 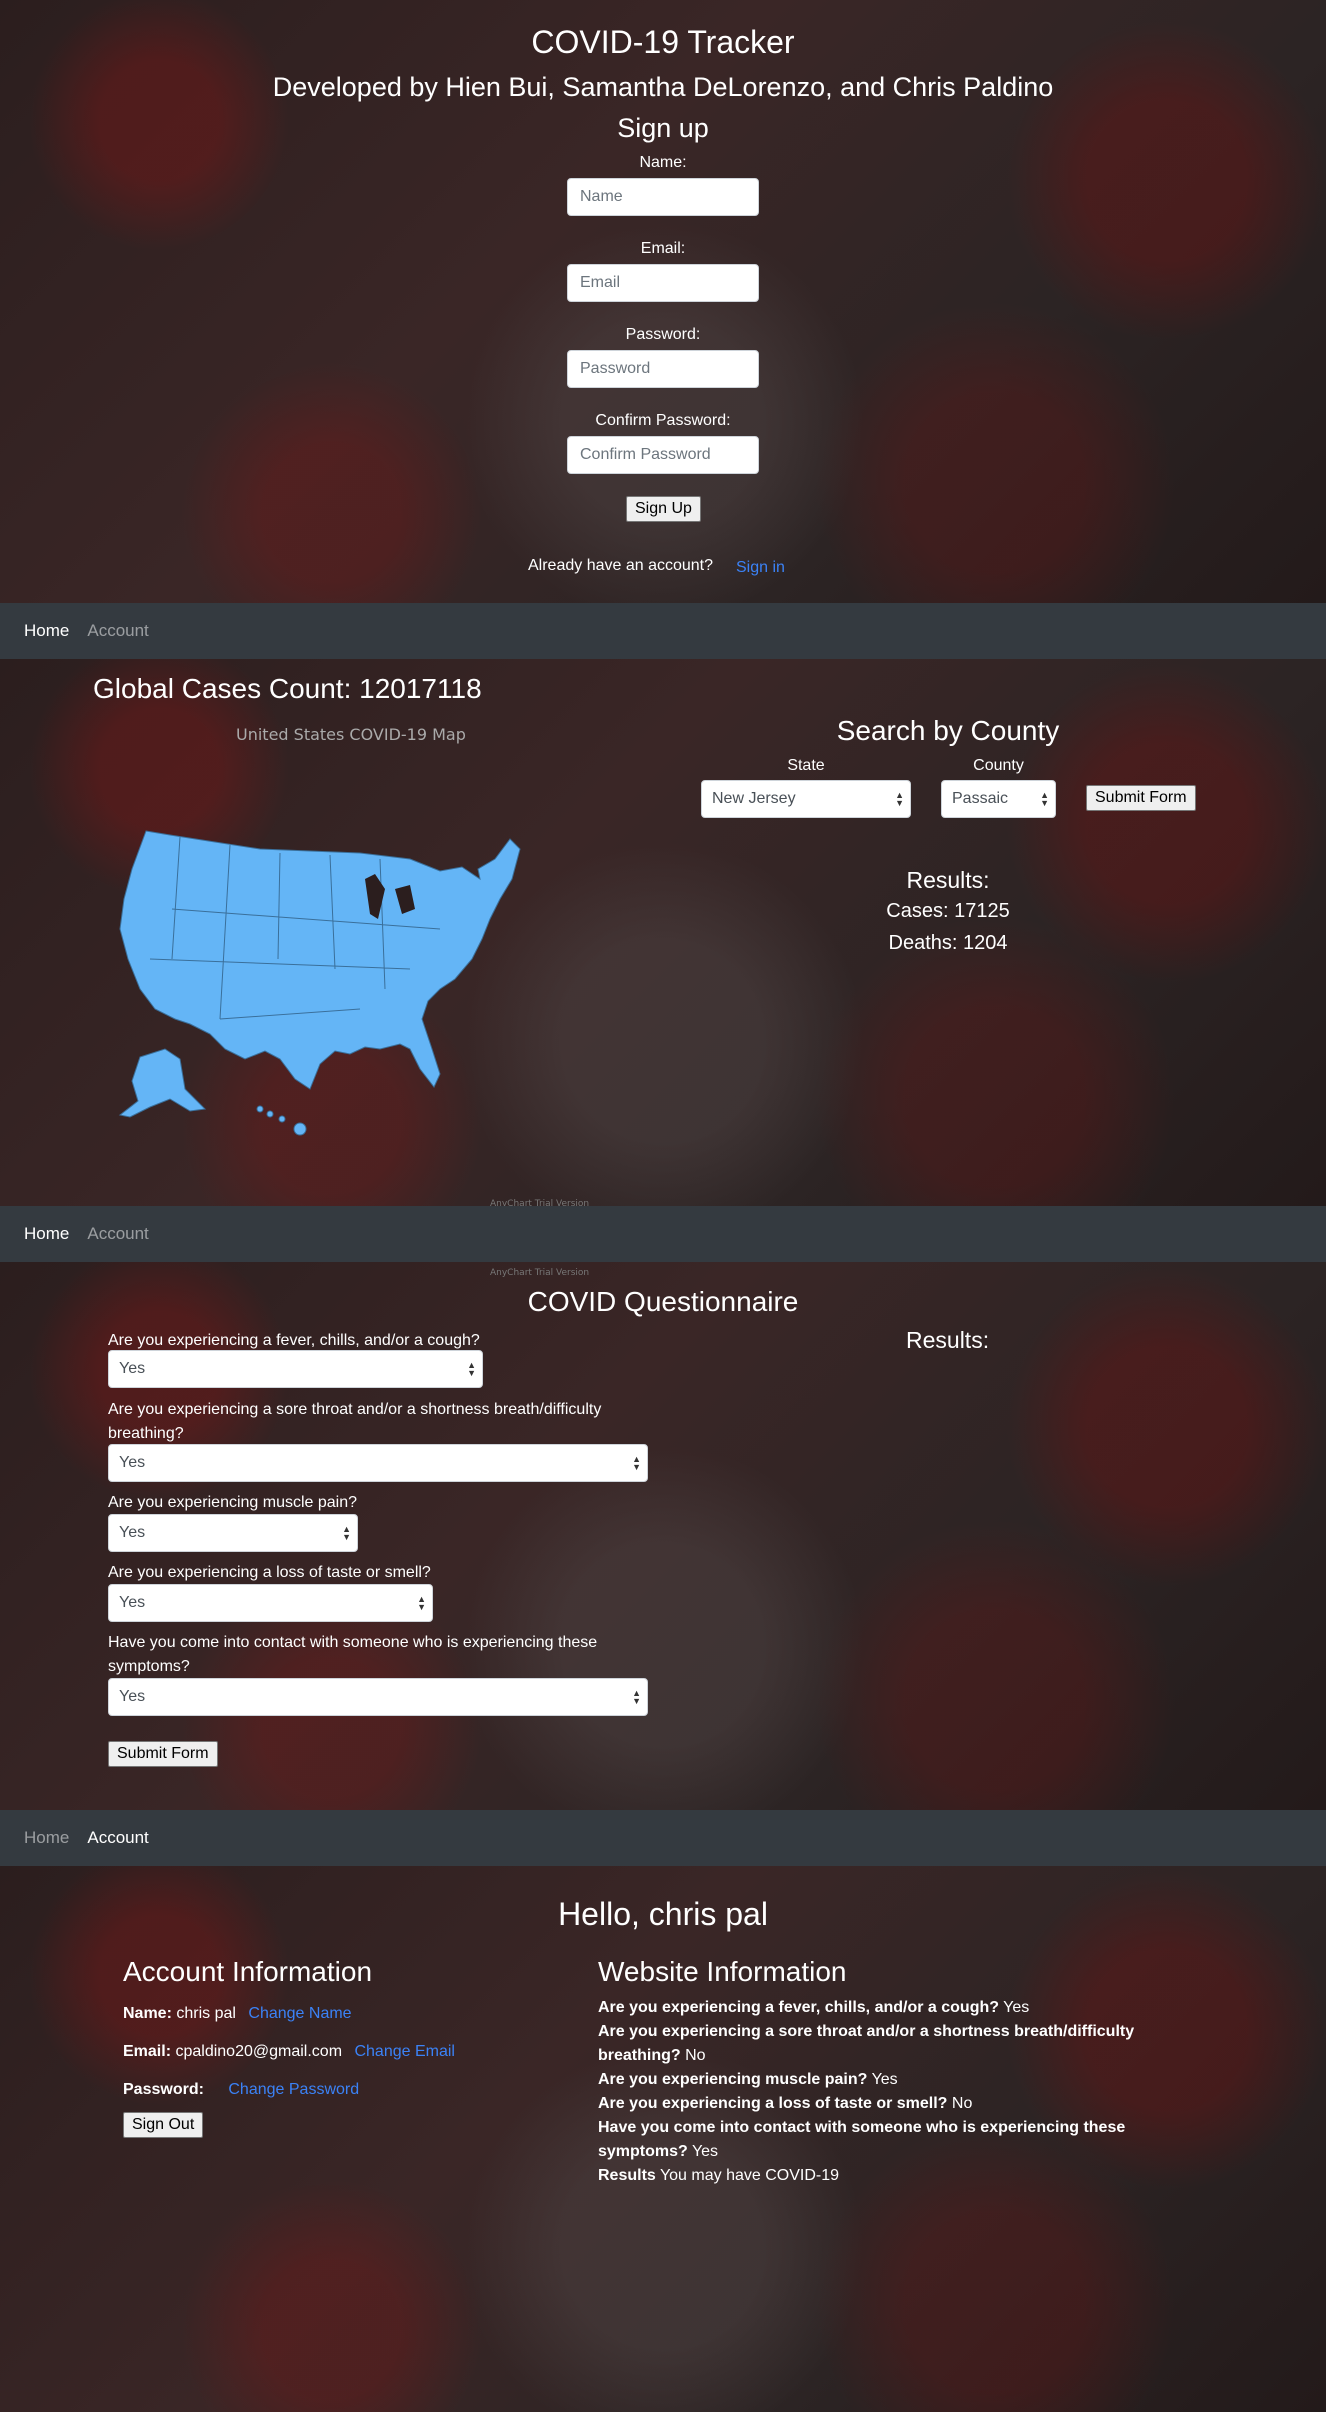 What do you see at coordinates (663, 248) in the screenshot?
I see `email-label: Email:` at bounding box center [663, 248].